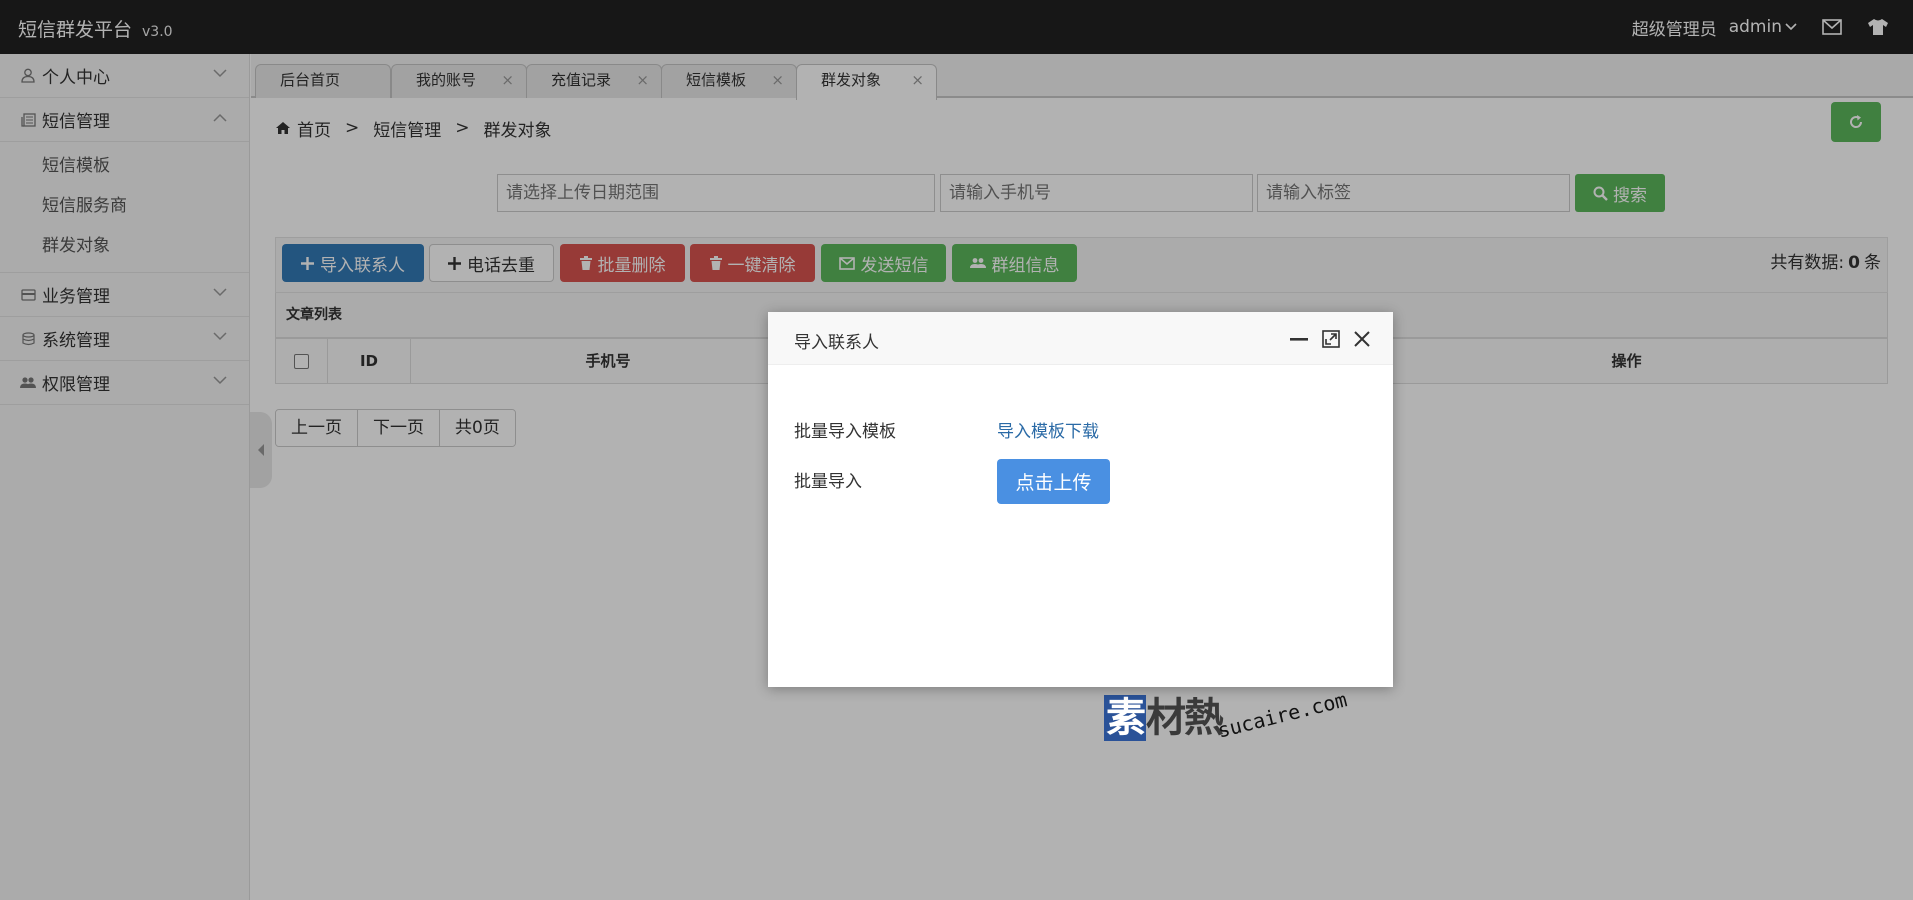 The height and width of the screenshot is (900, 1913). I want to click on modal-title: 导入联系人, so click(836, 343).